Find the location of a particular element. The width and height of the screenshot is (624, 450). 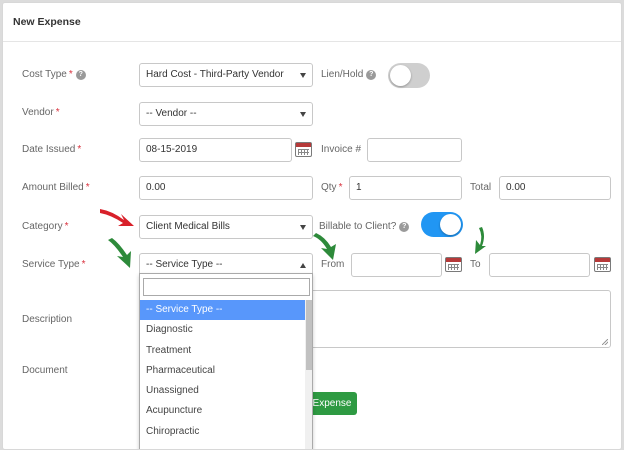

cost-type-select: Hard Cost - Third-Party Vendor is located at coordinates (226, 75).